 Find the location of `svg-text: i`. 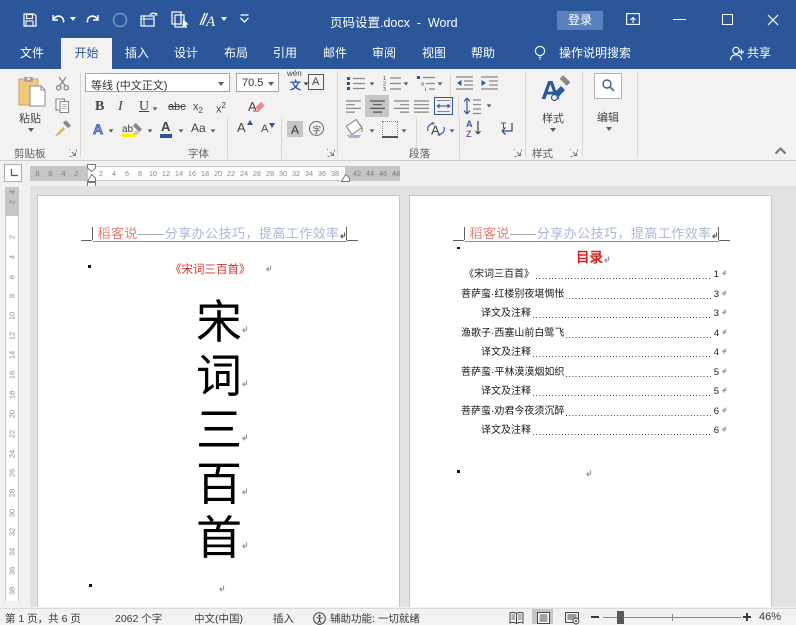

svg-text: i is located at coordinates (425, 90).